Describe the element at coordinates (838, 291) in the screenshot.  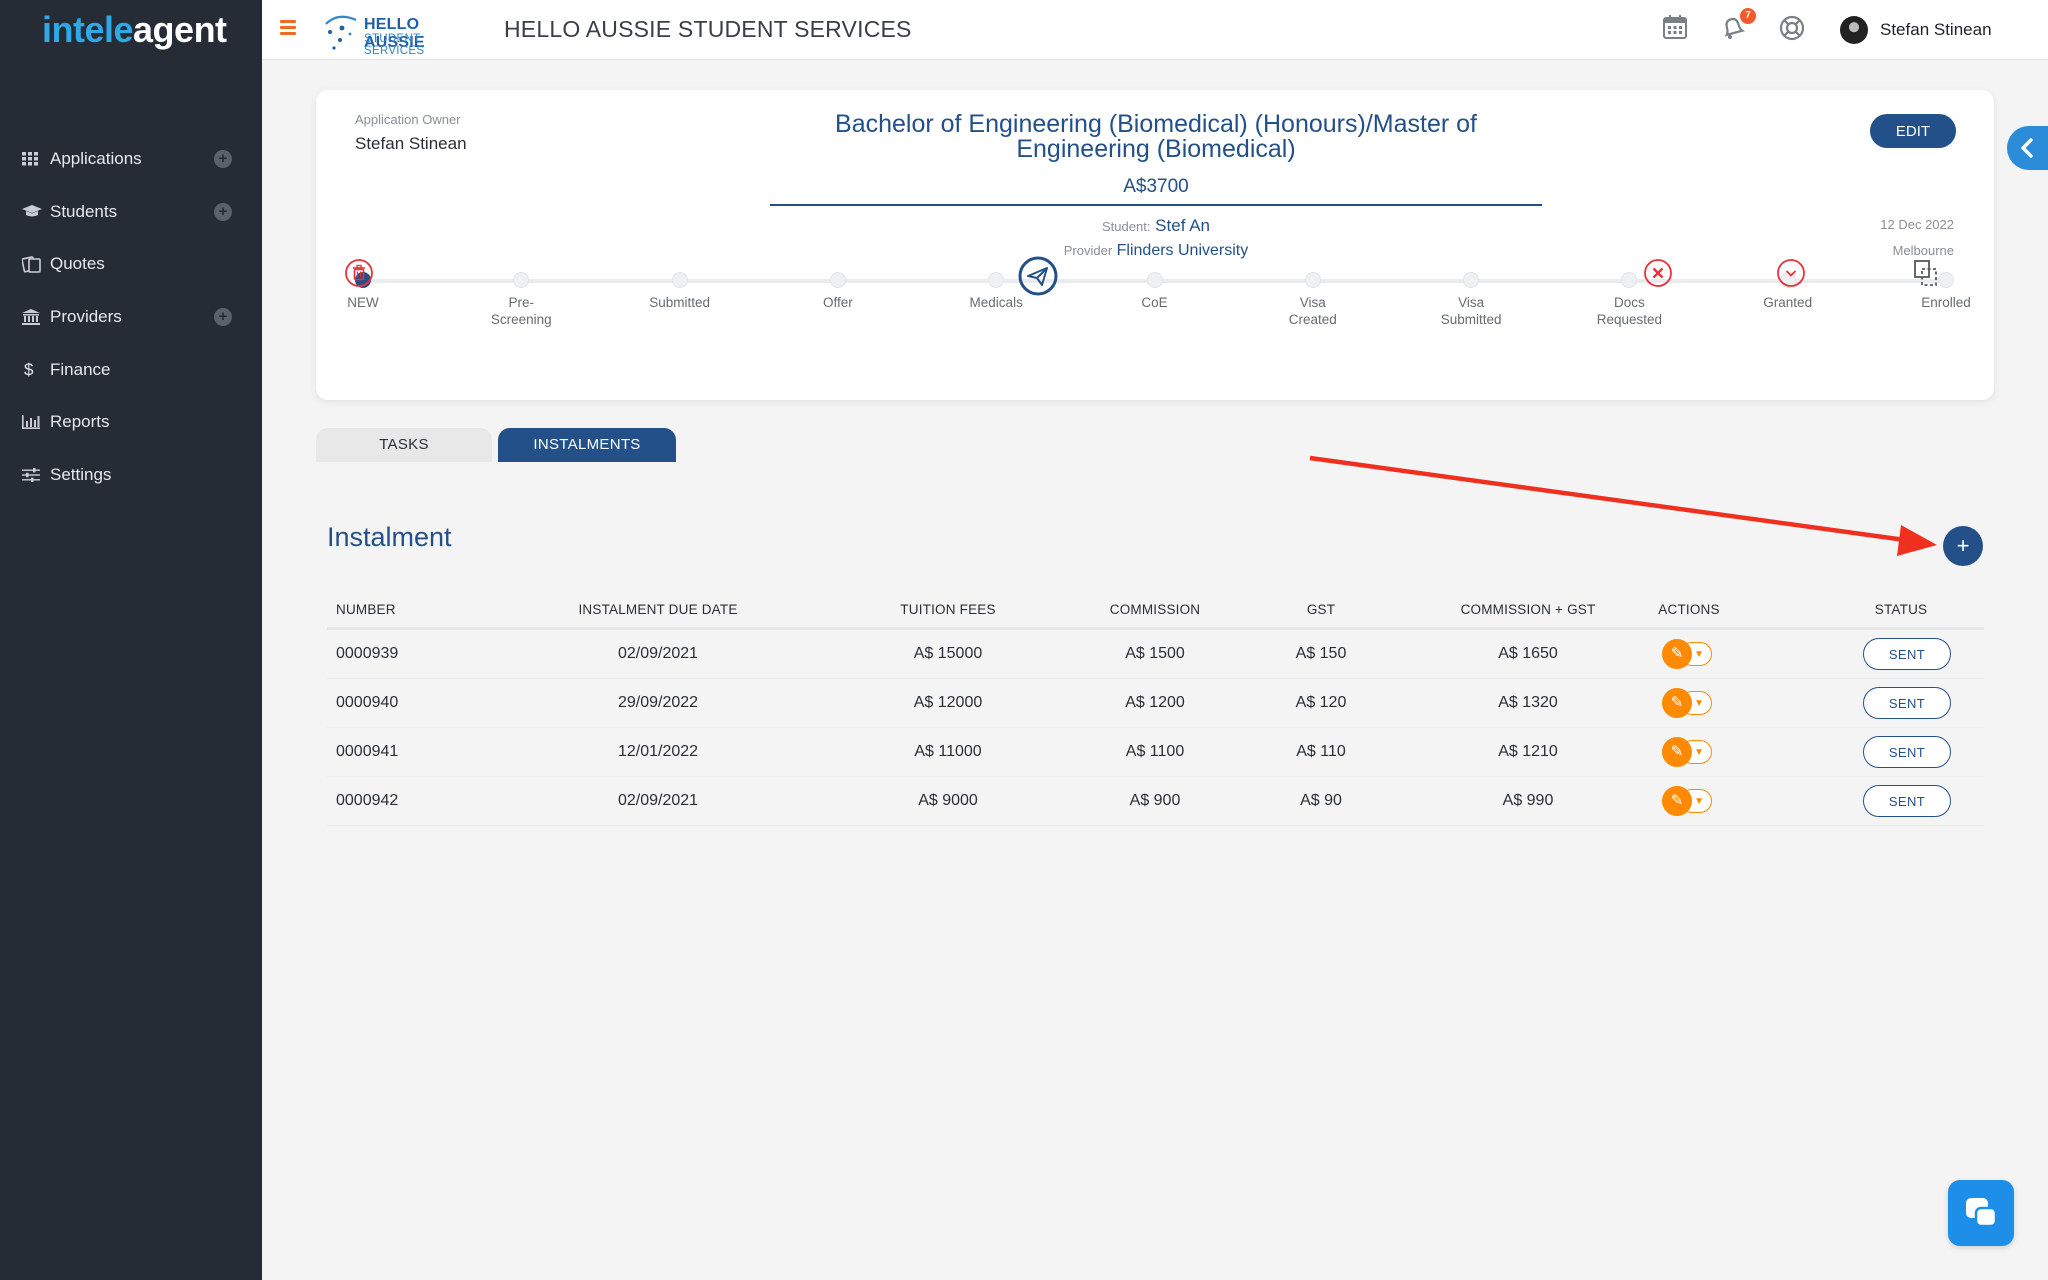
I see `progress-step: Offer` at that location.